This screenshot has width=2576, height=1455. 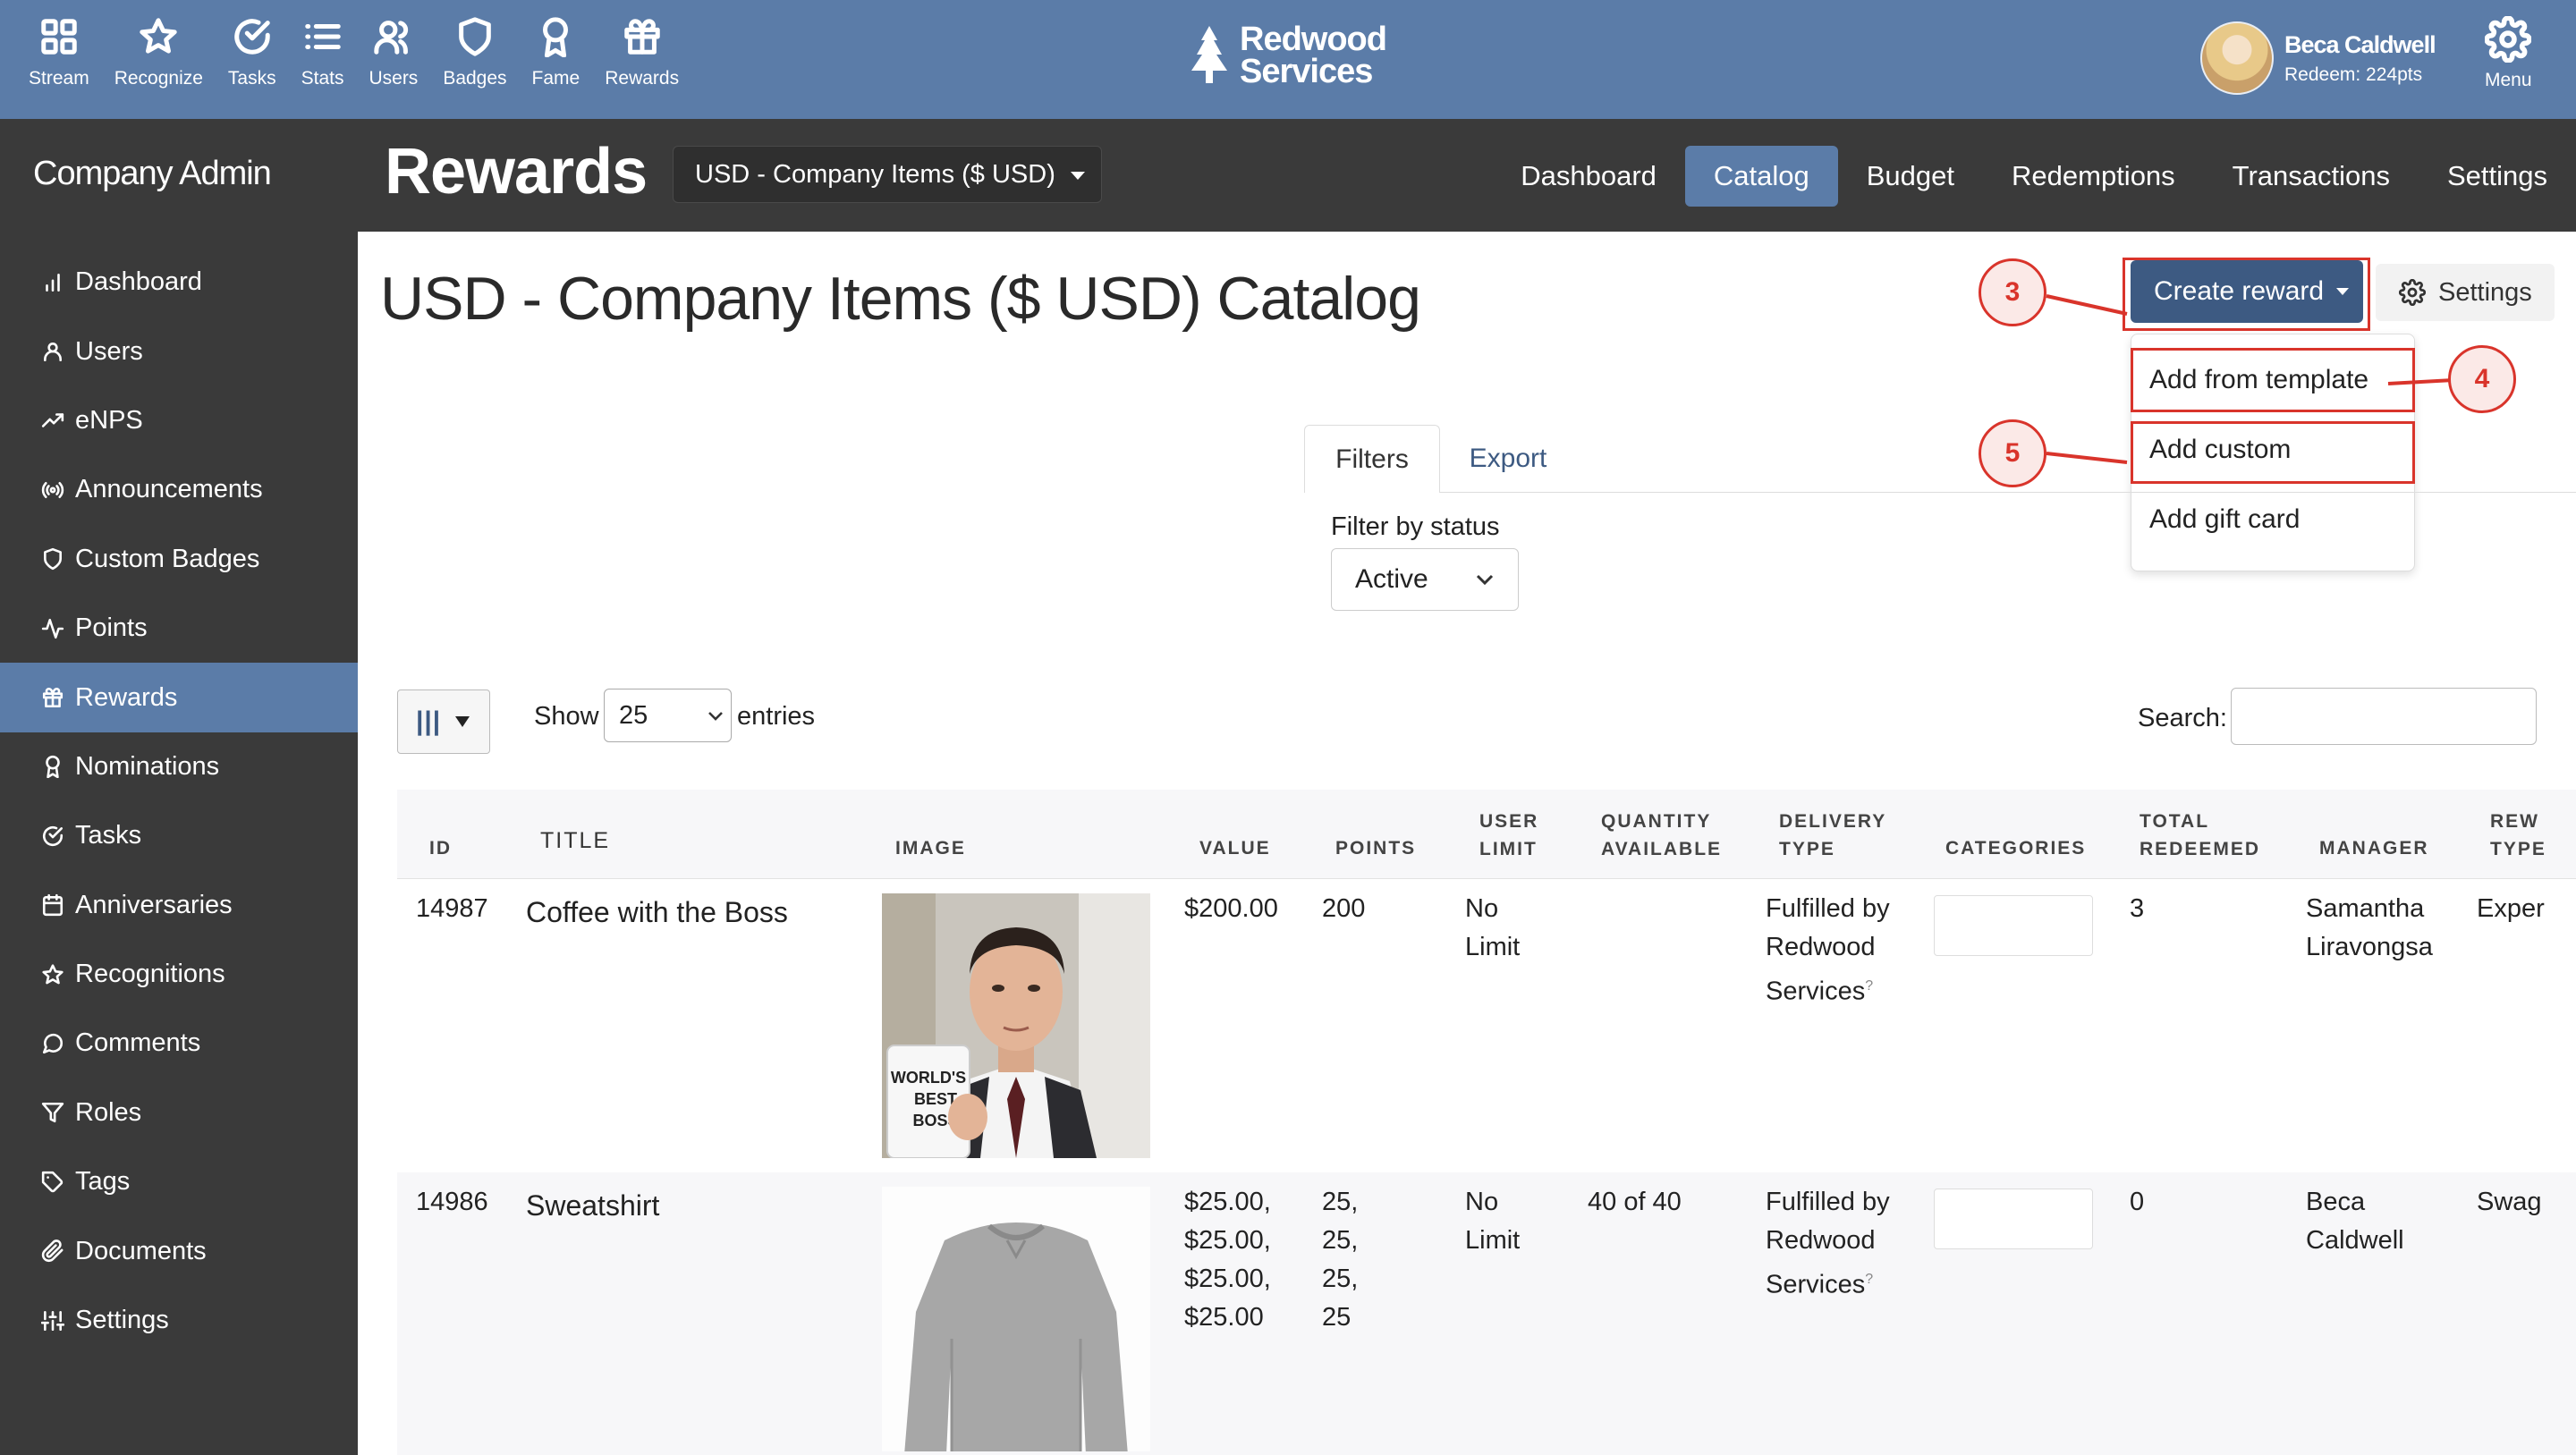 What do you see at coordinates (179, 490) in the screenshot?
I see `sidebar-item-announcements: Announcements` at bounding box center [179, 490].